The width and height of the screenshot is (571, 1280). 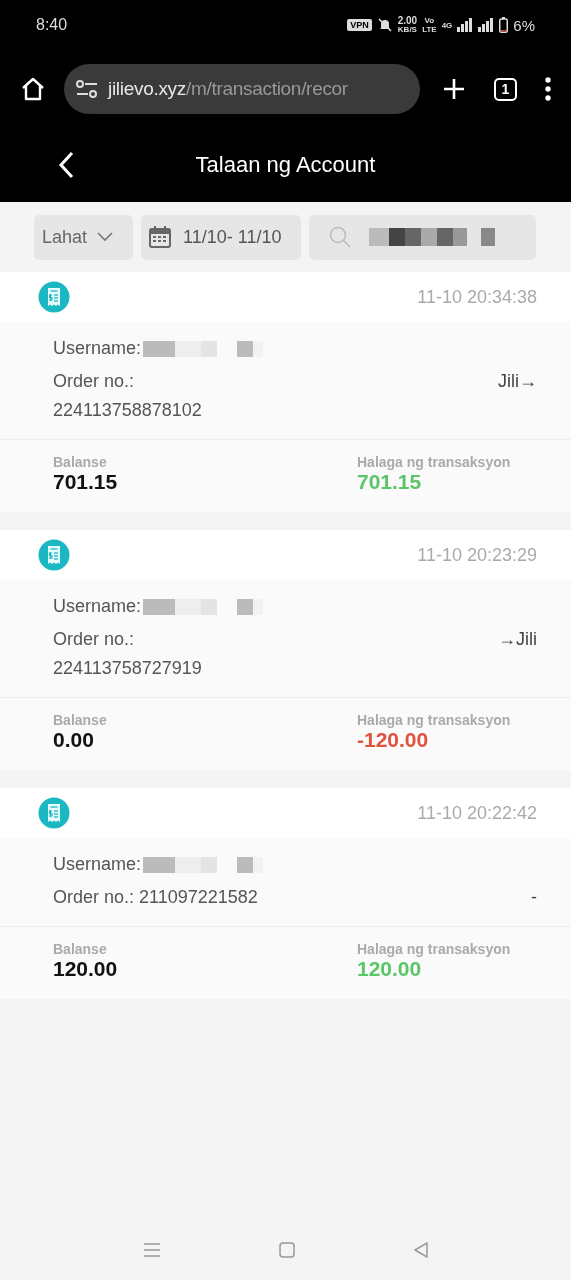 I want to click on transaction-time: 11-10 20:34:38, so click(x=477, y=297).